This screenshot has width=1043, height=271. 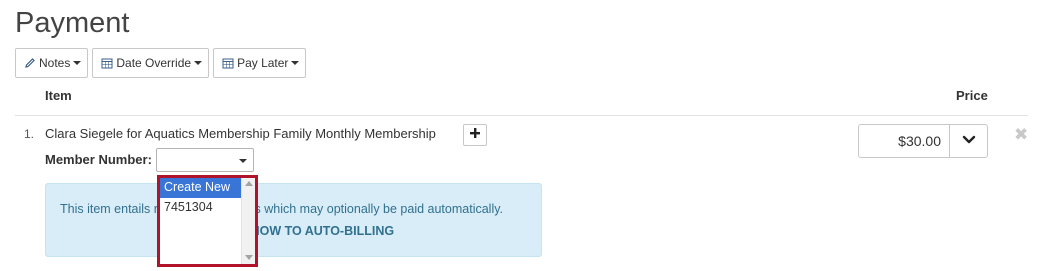 I want to click on header-divider, so click(x=521, y=115).